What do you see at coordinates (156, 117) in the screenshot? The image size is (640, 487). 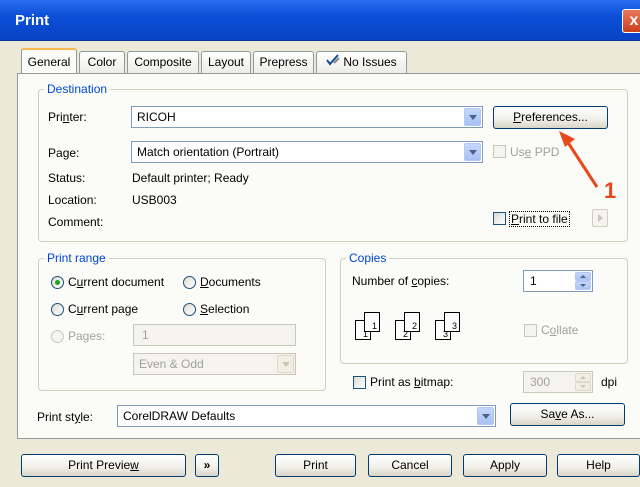 I see `printer-value: RICOH` at bounding box center [156, 117].